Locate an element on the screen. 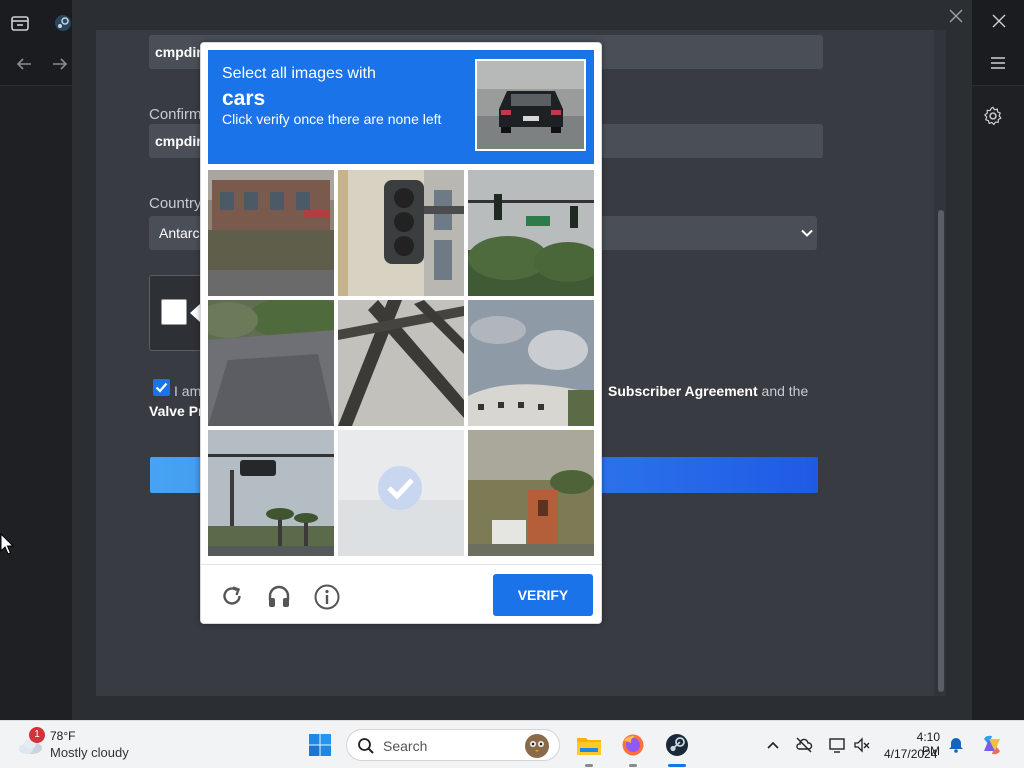  country-label: Country is located at coordinates (175, 203).